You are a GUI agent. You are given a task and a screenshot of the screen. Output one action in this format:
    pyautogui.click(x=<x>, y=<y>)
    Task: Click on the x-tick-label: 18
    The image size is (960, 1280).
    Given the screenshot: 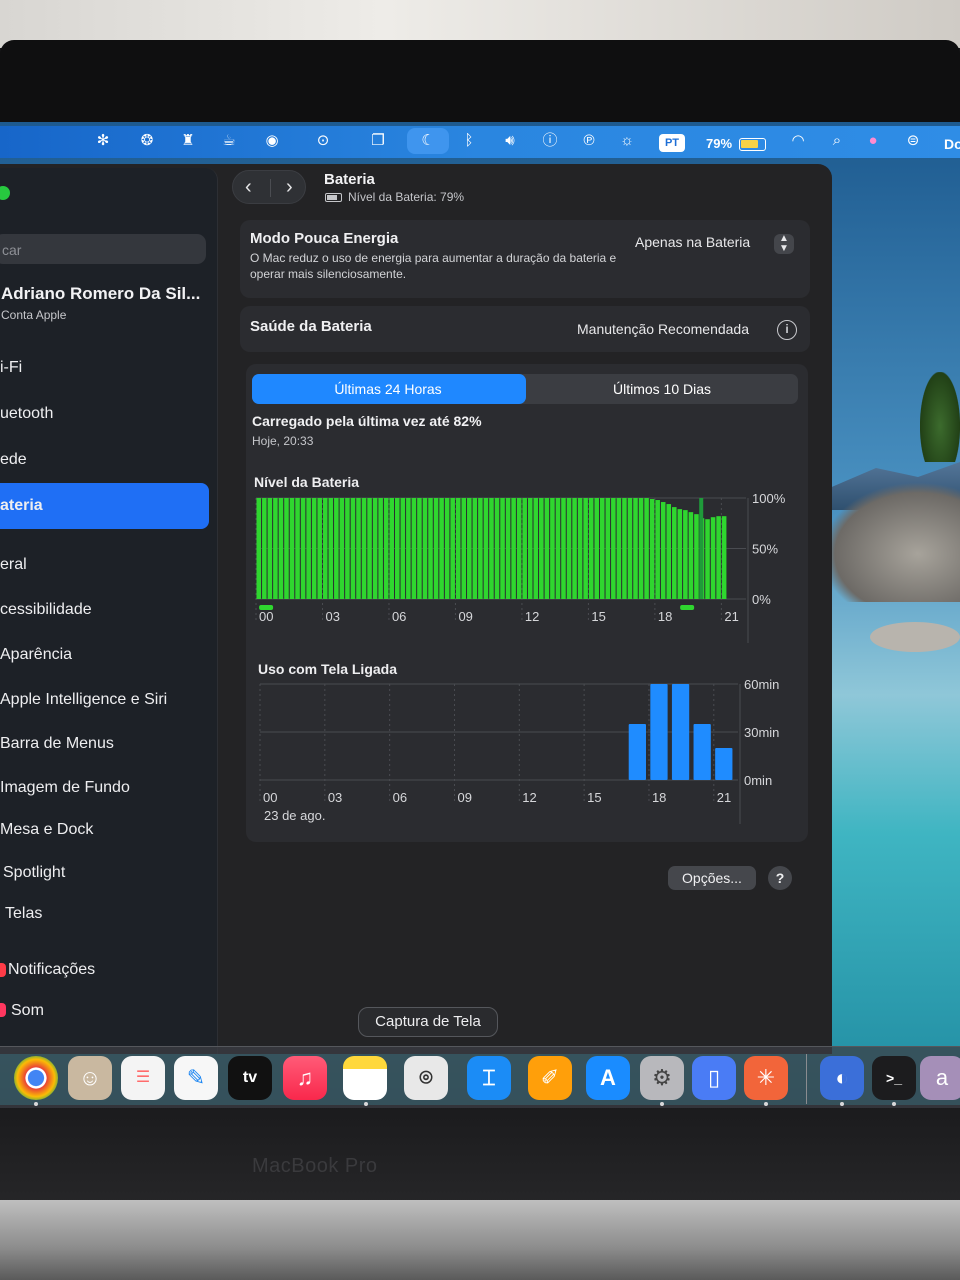 What is the action you would take?
    pyautogui.click(x=659, y=797)
    